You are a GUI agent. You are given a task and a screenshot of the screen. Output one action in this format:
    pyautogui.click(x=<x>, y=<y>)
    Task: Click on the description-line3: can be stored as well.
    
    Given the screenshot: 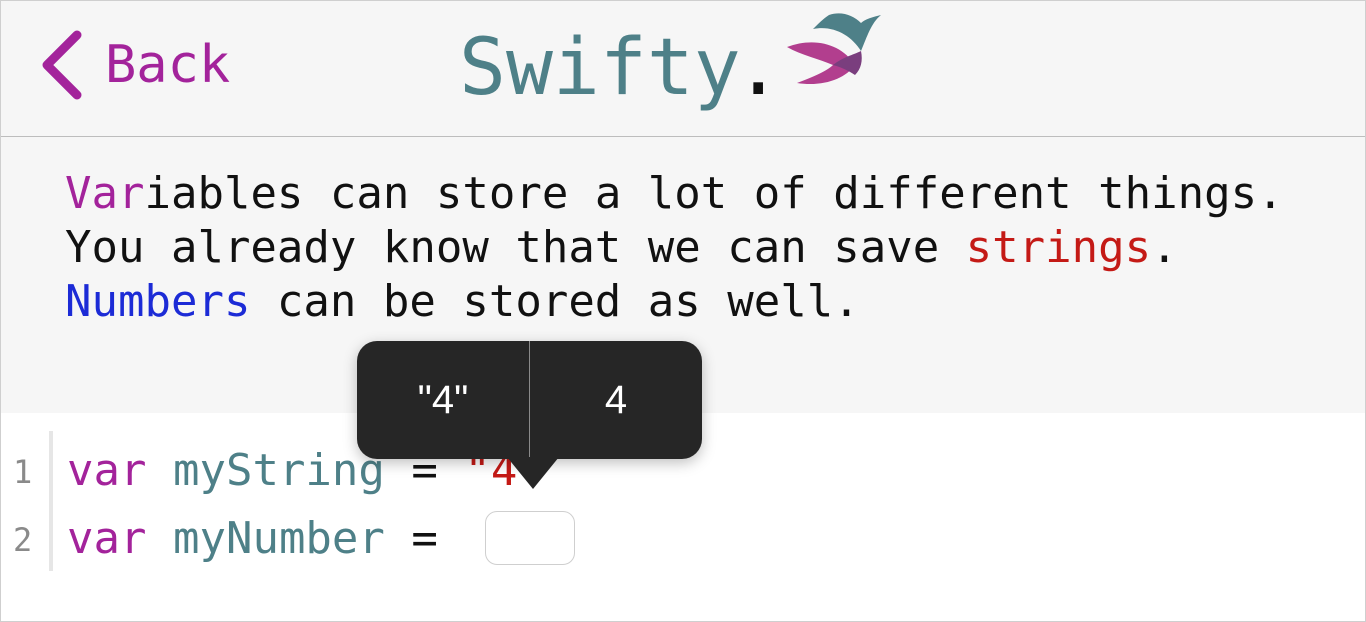 What is the action you would take?
    pyautogui.click(x=555, y=301)
    